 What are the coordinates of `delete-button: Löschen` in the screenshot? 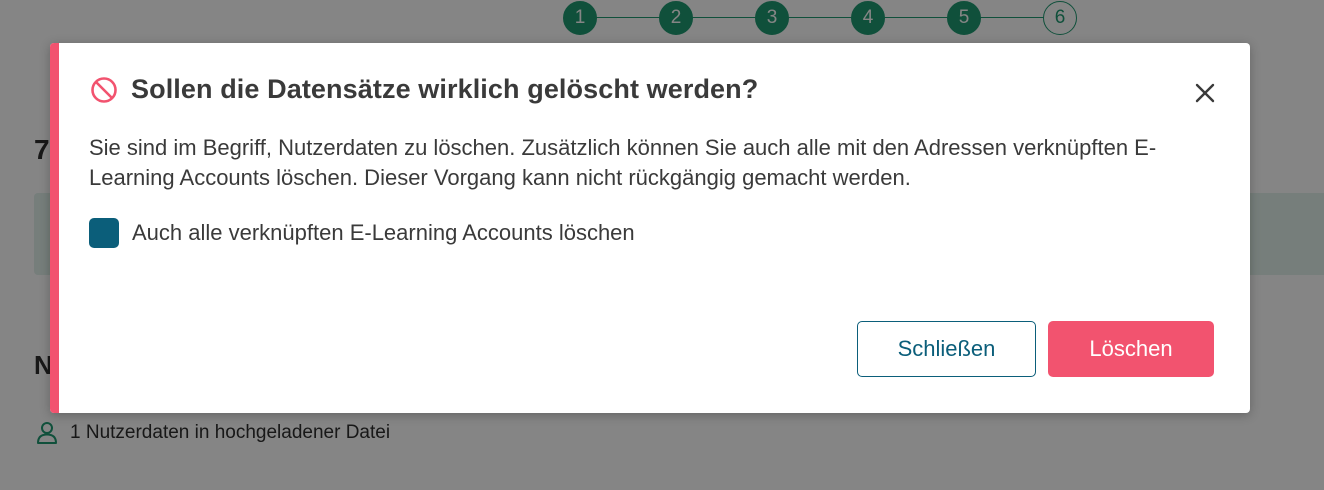 It's located at (1131, 349).